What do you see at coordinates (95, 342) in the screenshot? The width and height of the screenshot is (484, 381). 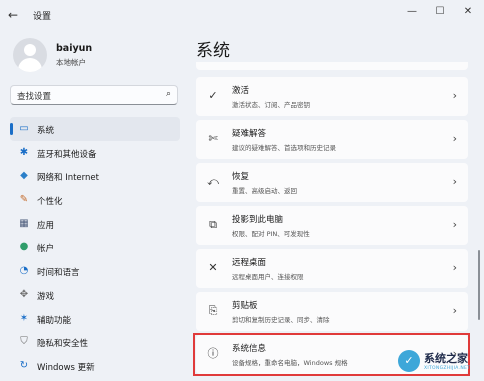 I see `sidebar-item: ⛉ 隐私和安全性` at bounding box center [95, 342].